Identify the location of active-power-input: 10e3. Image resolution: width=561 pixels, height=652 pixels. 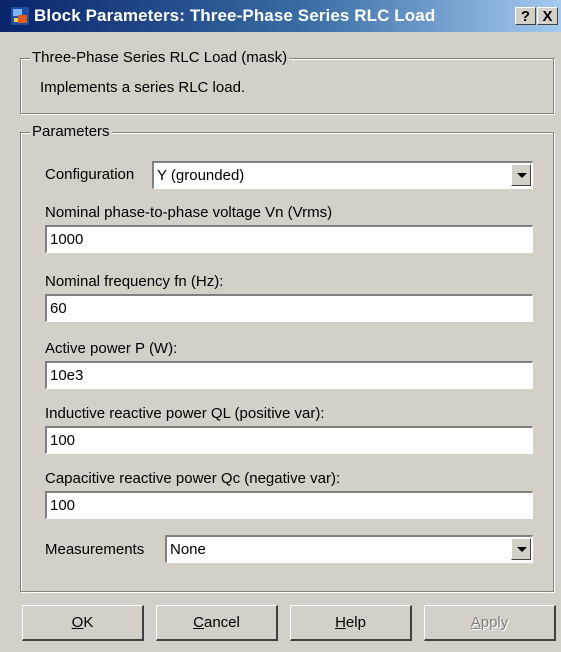
(289, 375).